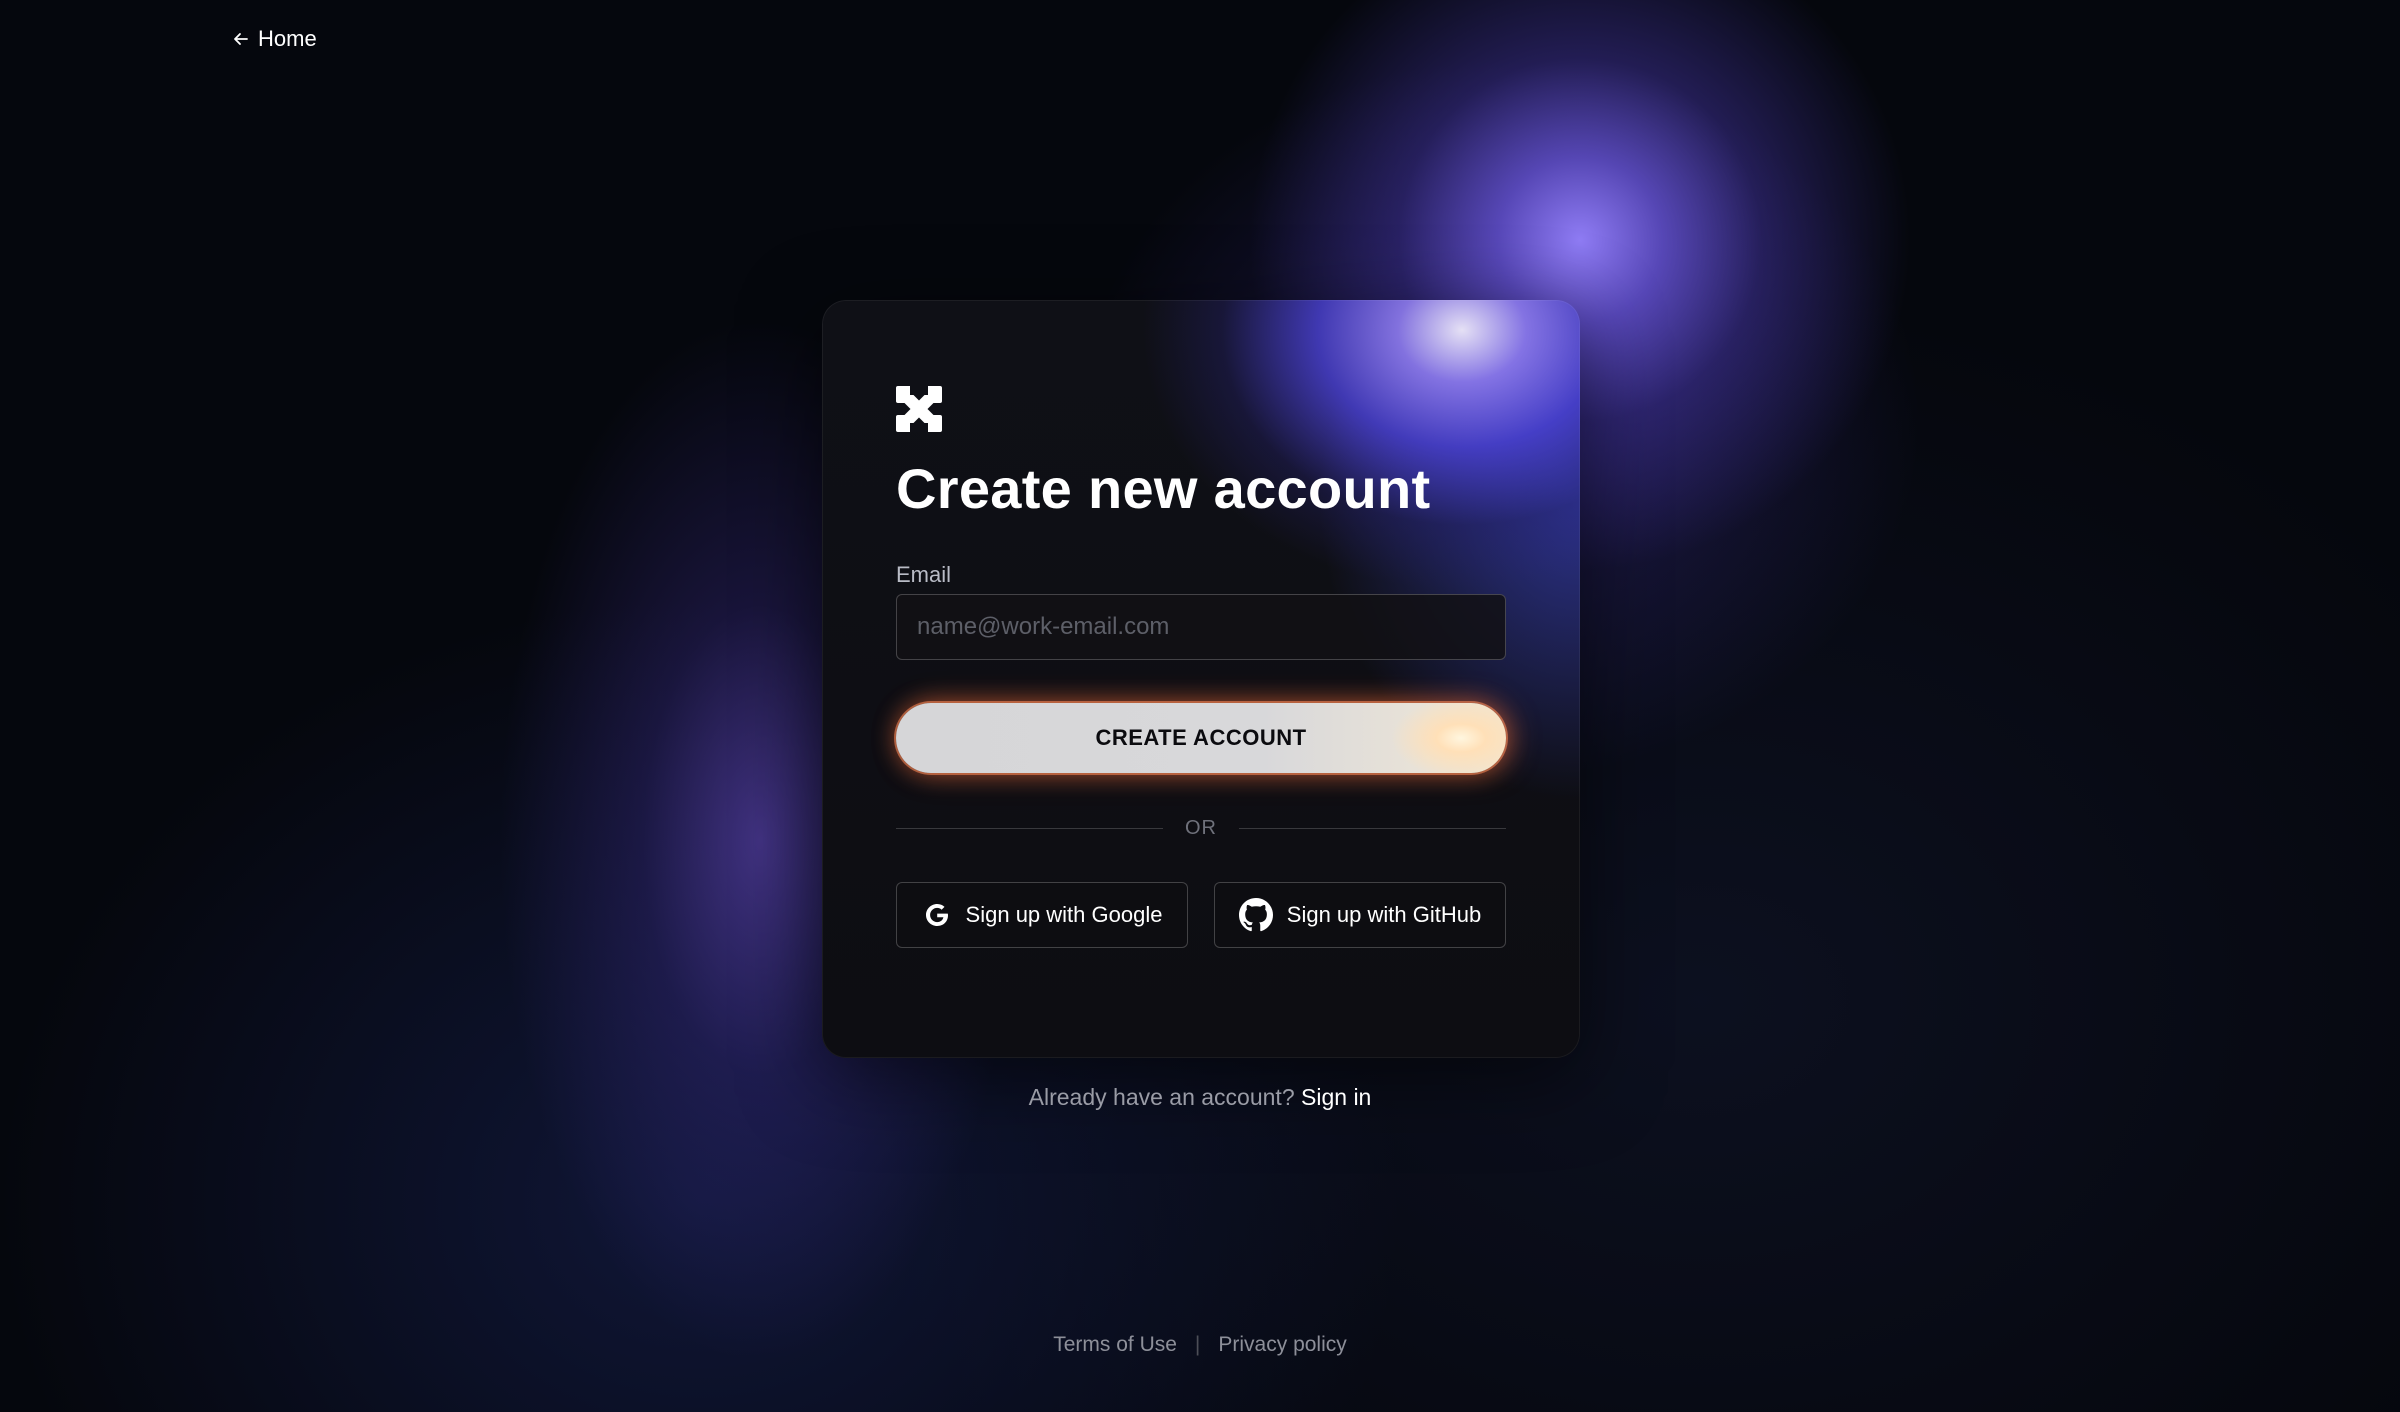 The width and height of the screenshot is (2400, 1412). I want to click on email-field, so click(1201, 627).